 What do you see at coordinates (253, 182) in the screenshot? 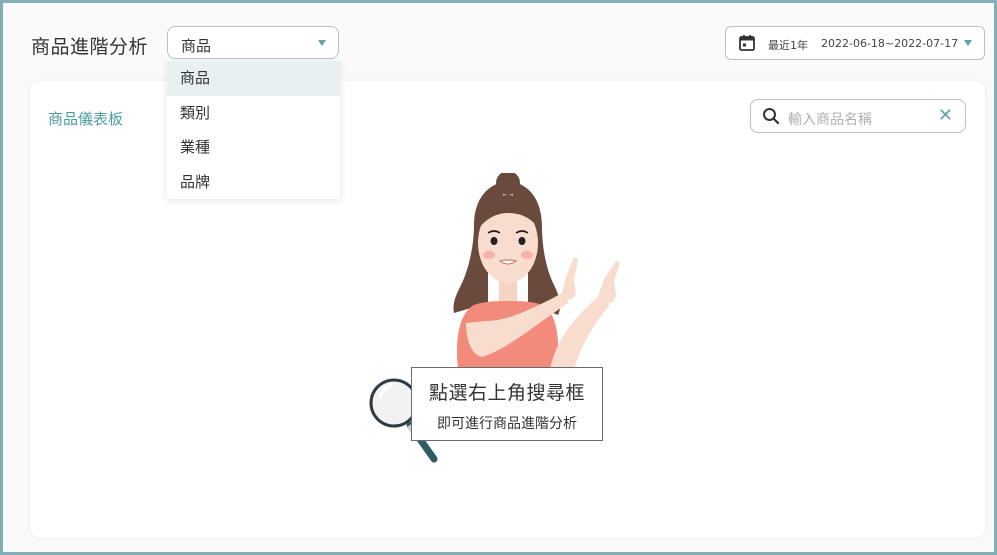
I see `dropdown-option-brand: 品牌` at bounding box center [253, 182].